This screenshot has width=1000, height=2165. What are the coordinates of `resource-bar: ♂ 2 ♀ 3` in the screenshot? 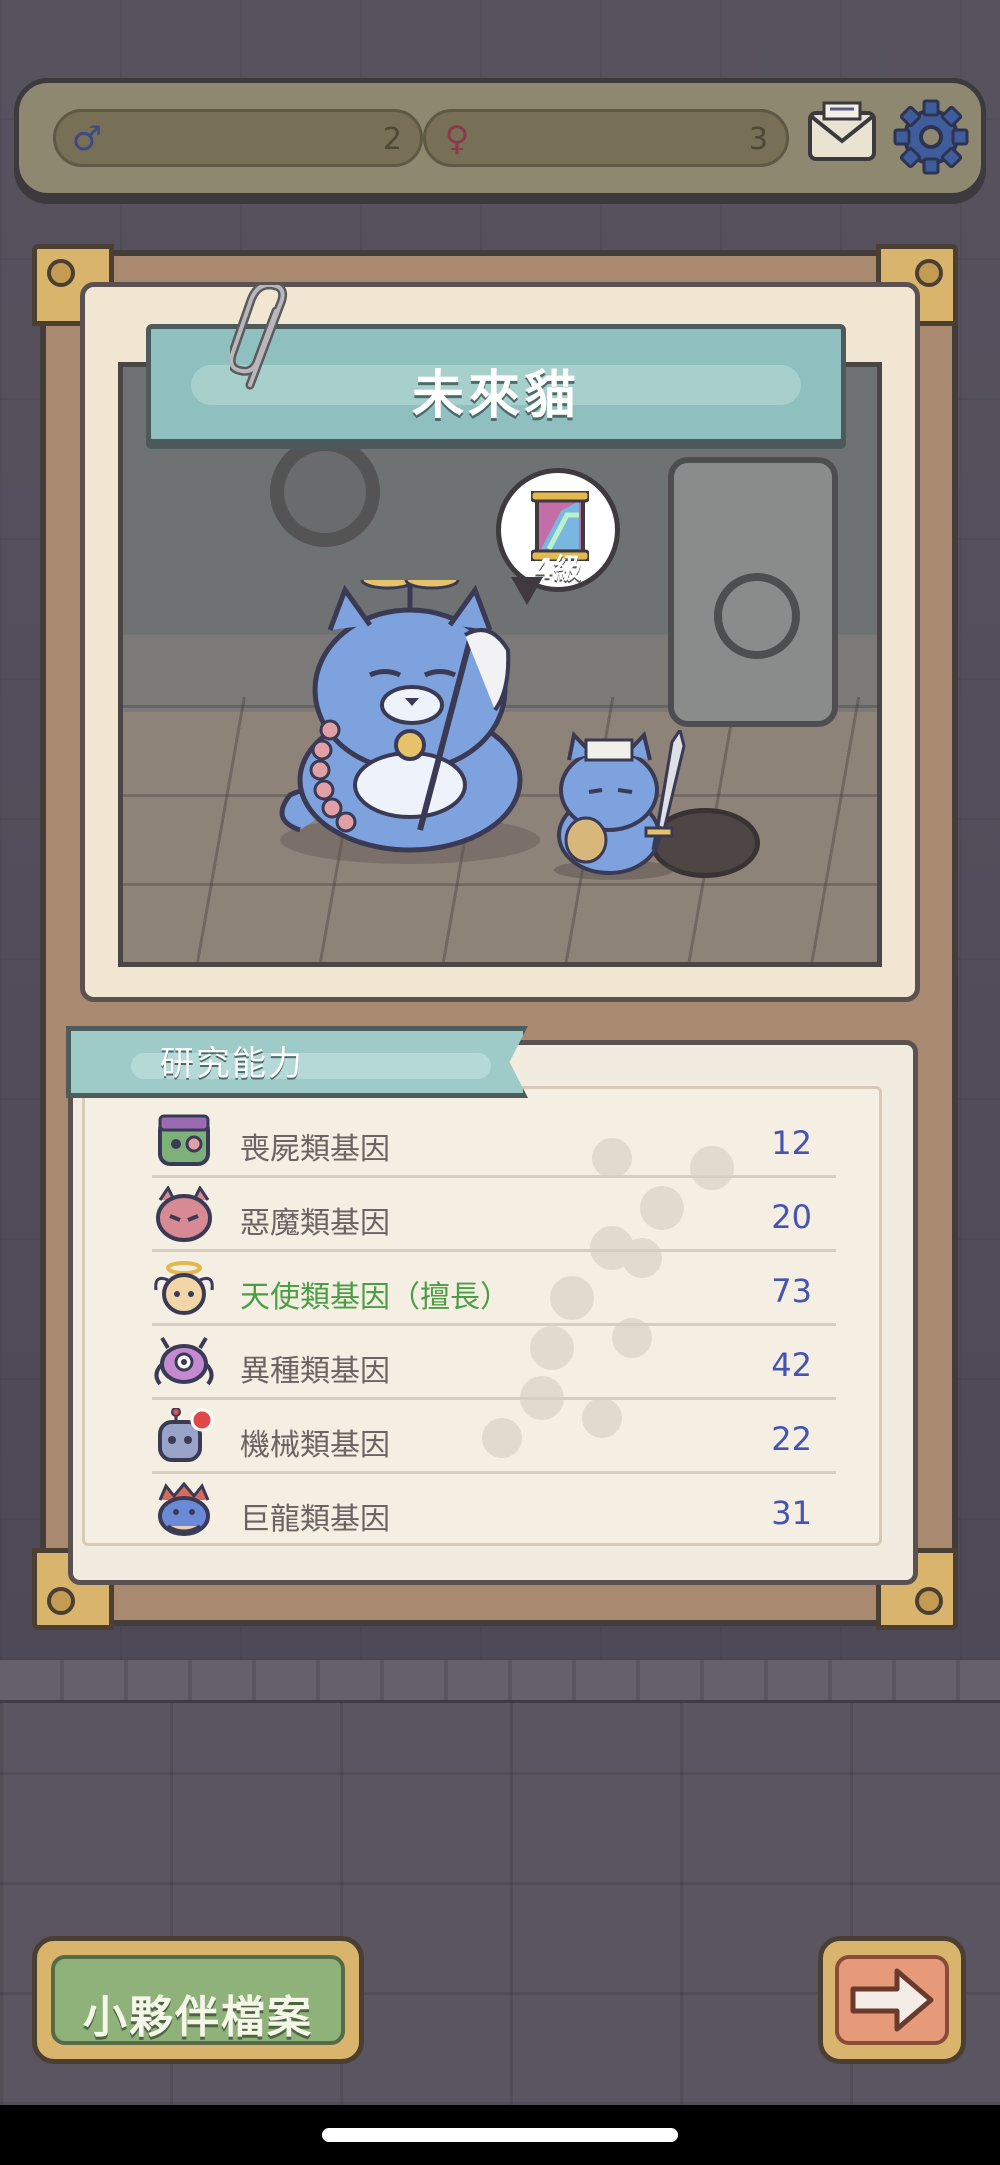 It's located at (500, 138).